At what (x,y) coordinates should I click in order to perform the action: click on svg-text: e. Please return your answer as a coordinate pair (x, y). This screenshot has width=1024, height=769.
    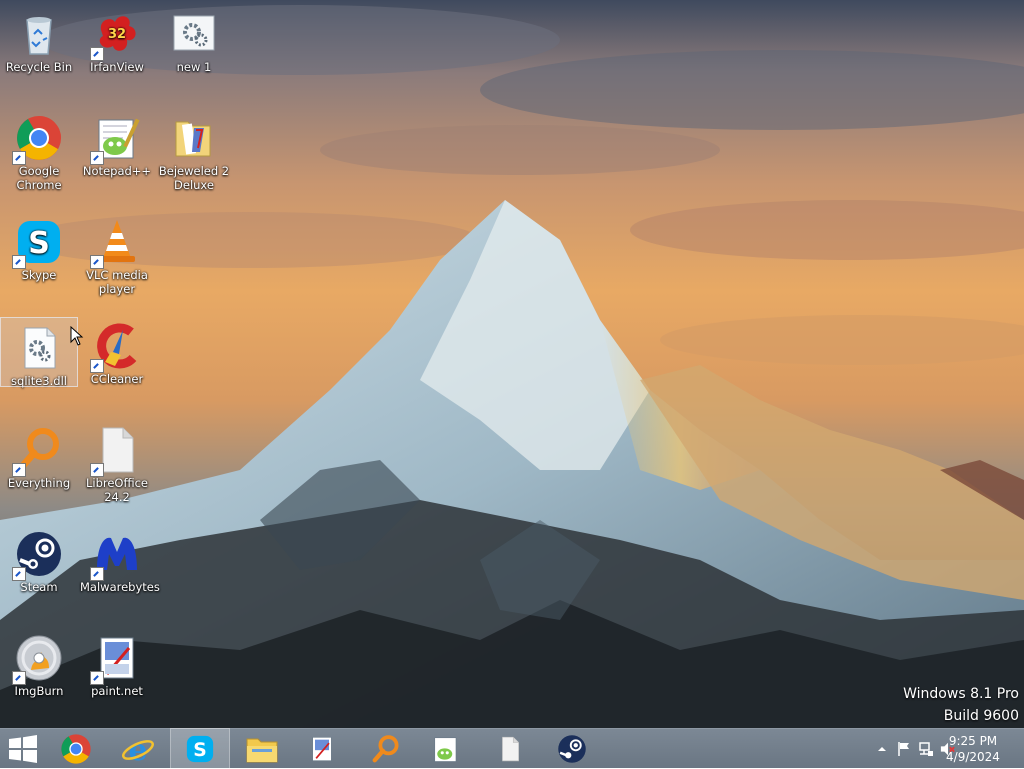
    Looking at the image, I should click on (137, 749).